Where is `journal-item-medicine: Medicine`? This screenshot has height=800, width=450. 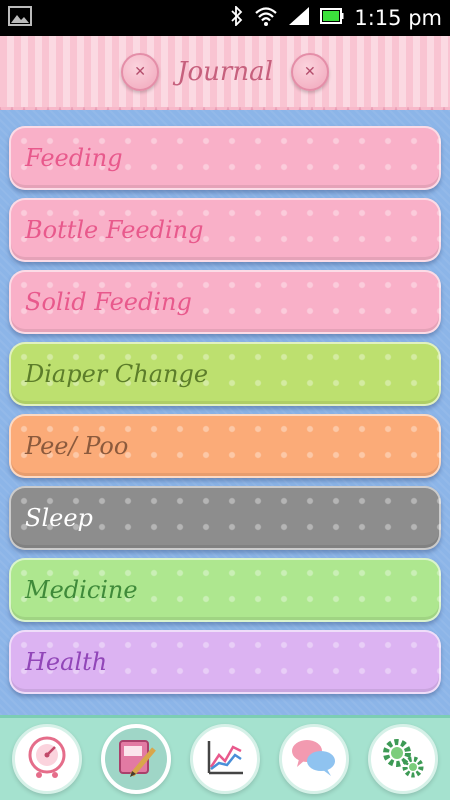
journal-item-medicine: Medicine is located at coordinates (225, 590).